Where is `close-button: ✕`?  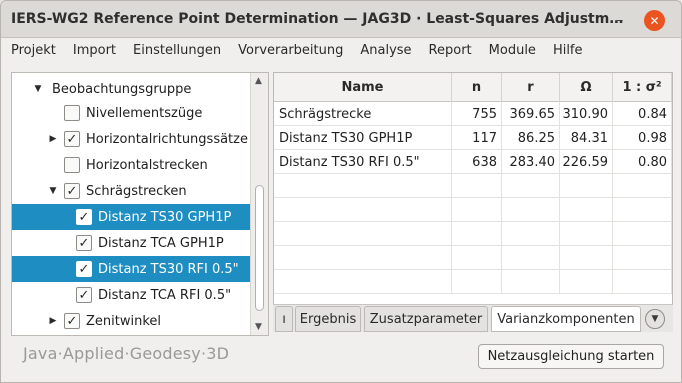 close-button: ✕ is located at coordinates (654, 20).